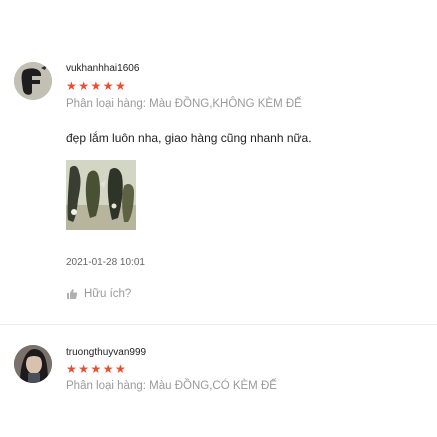  What do you see at coordinates (105, 262) in the screenshot?
I see `review-timestamp: 2021-01-28 10:01` at bounding box center [105, 262].